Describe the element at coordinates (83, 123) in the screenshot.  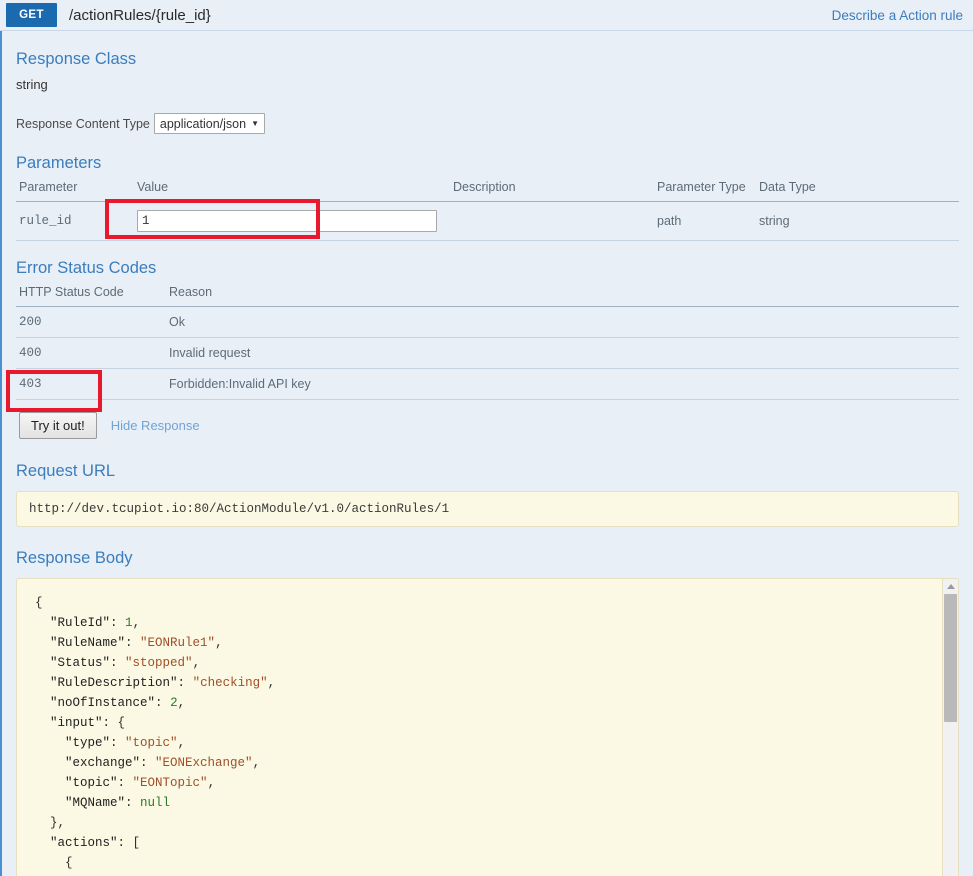
I see `response-content-type-label: Response Content Type` at that location.